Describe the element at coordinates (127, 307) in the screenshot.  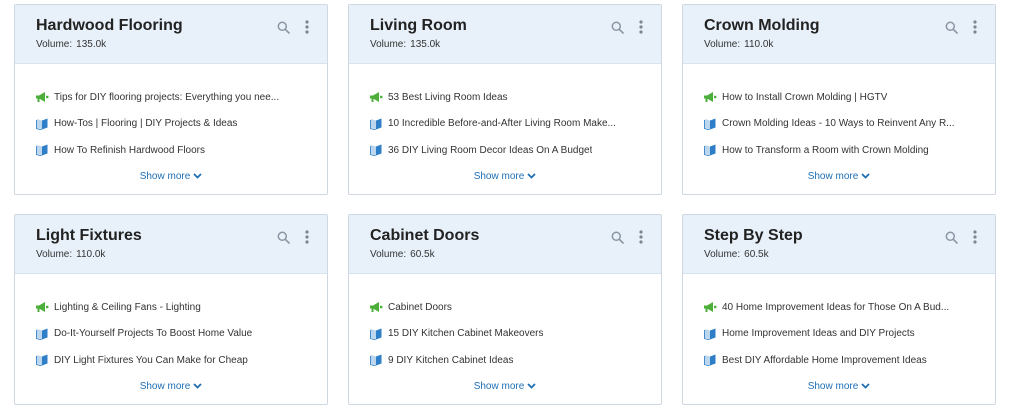
I see `item-text: Lighting & Ceiling Fans - Lighting` at that location.